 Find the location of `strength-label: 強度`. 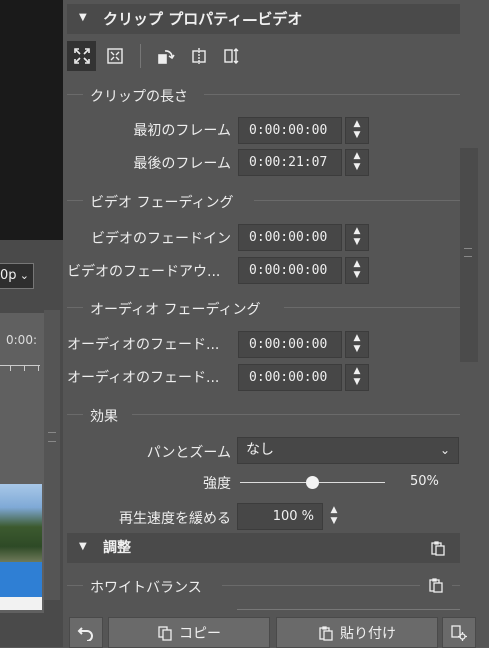

strength-label: 強度 is located at coordinates (217, 484).